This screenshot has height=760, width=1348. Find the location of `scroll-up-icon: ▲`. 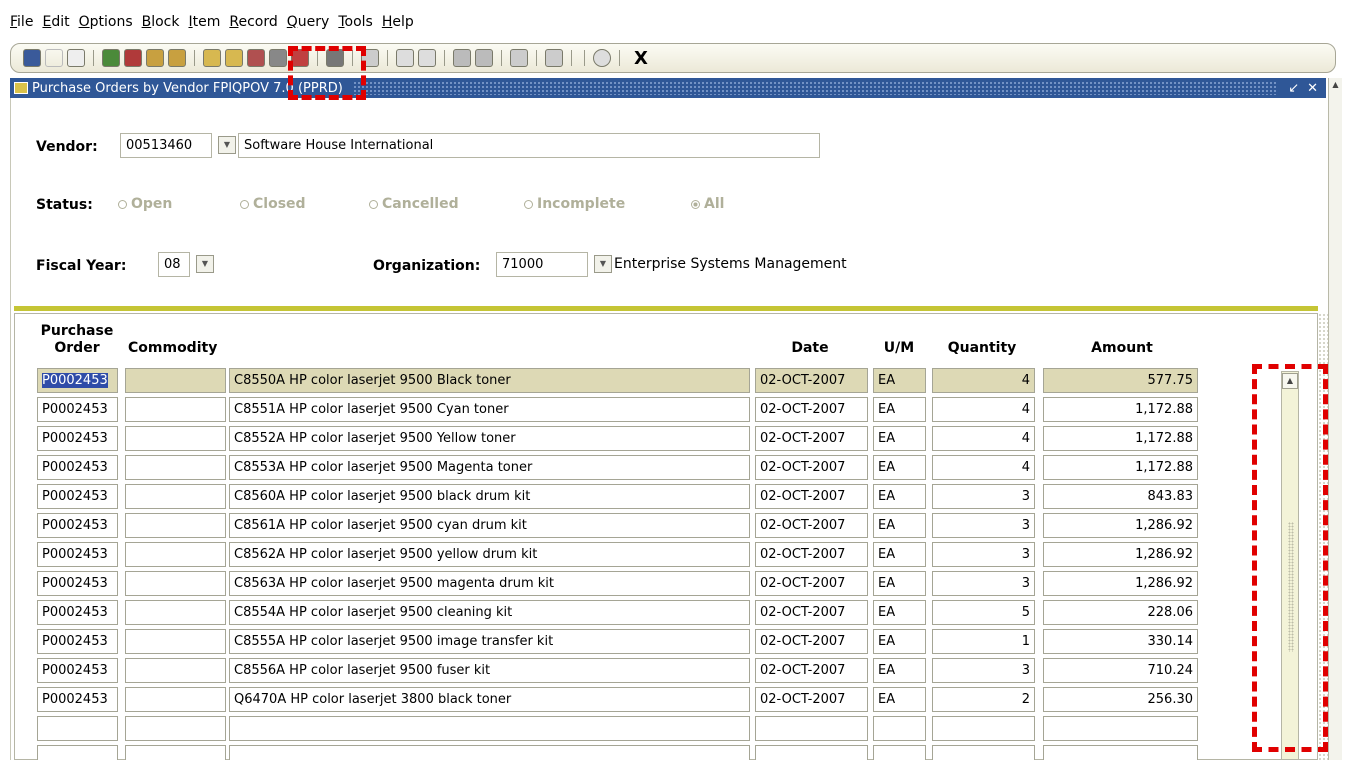

scroll-up-icon: ▲ is located at coordinates (1335, 85).